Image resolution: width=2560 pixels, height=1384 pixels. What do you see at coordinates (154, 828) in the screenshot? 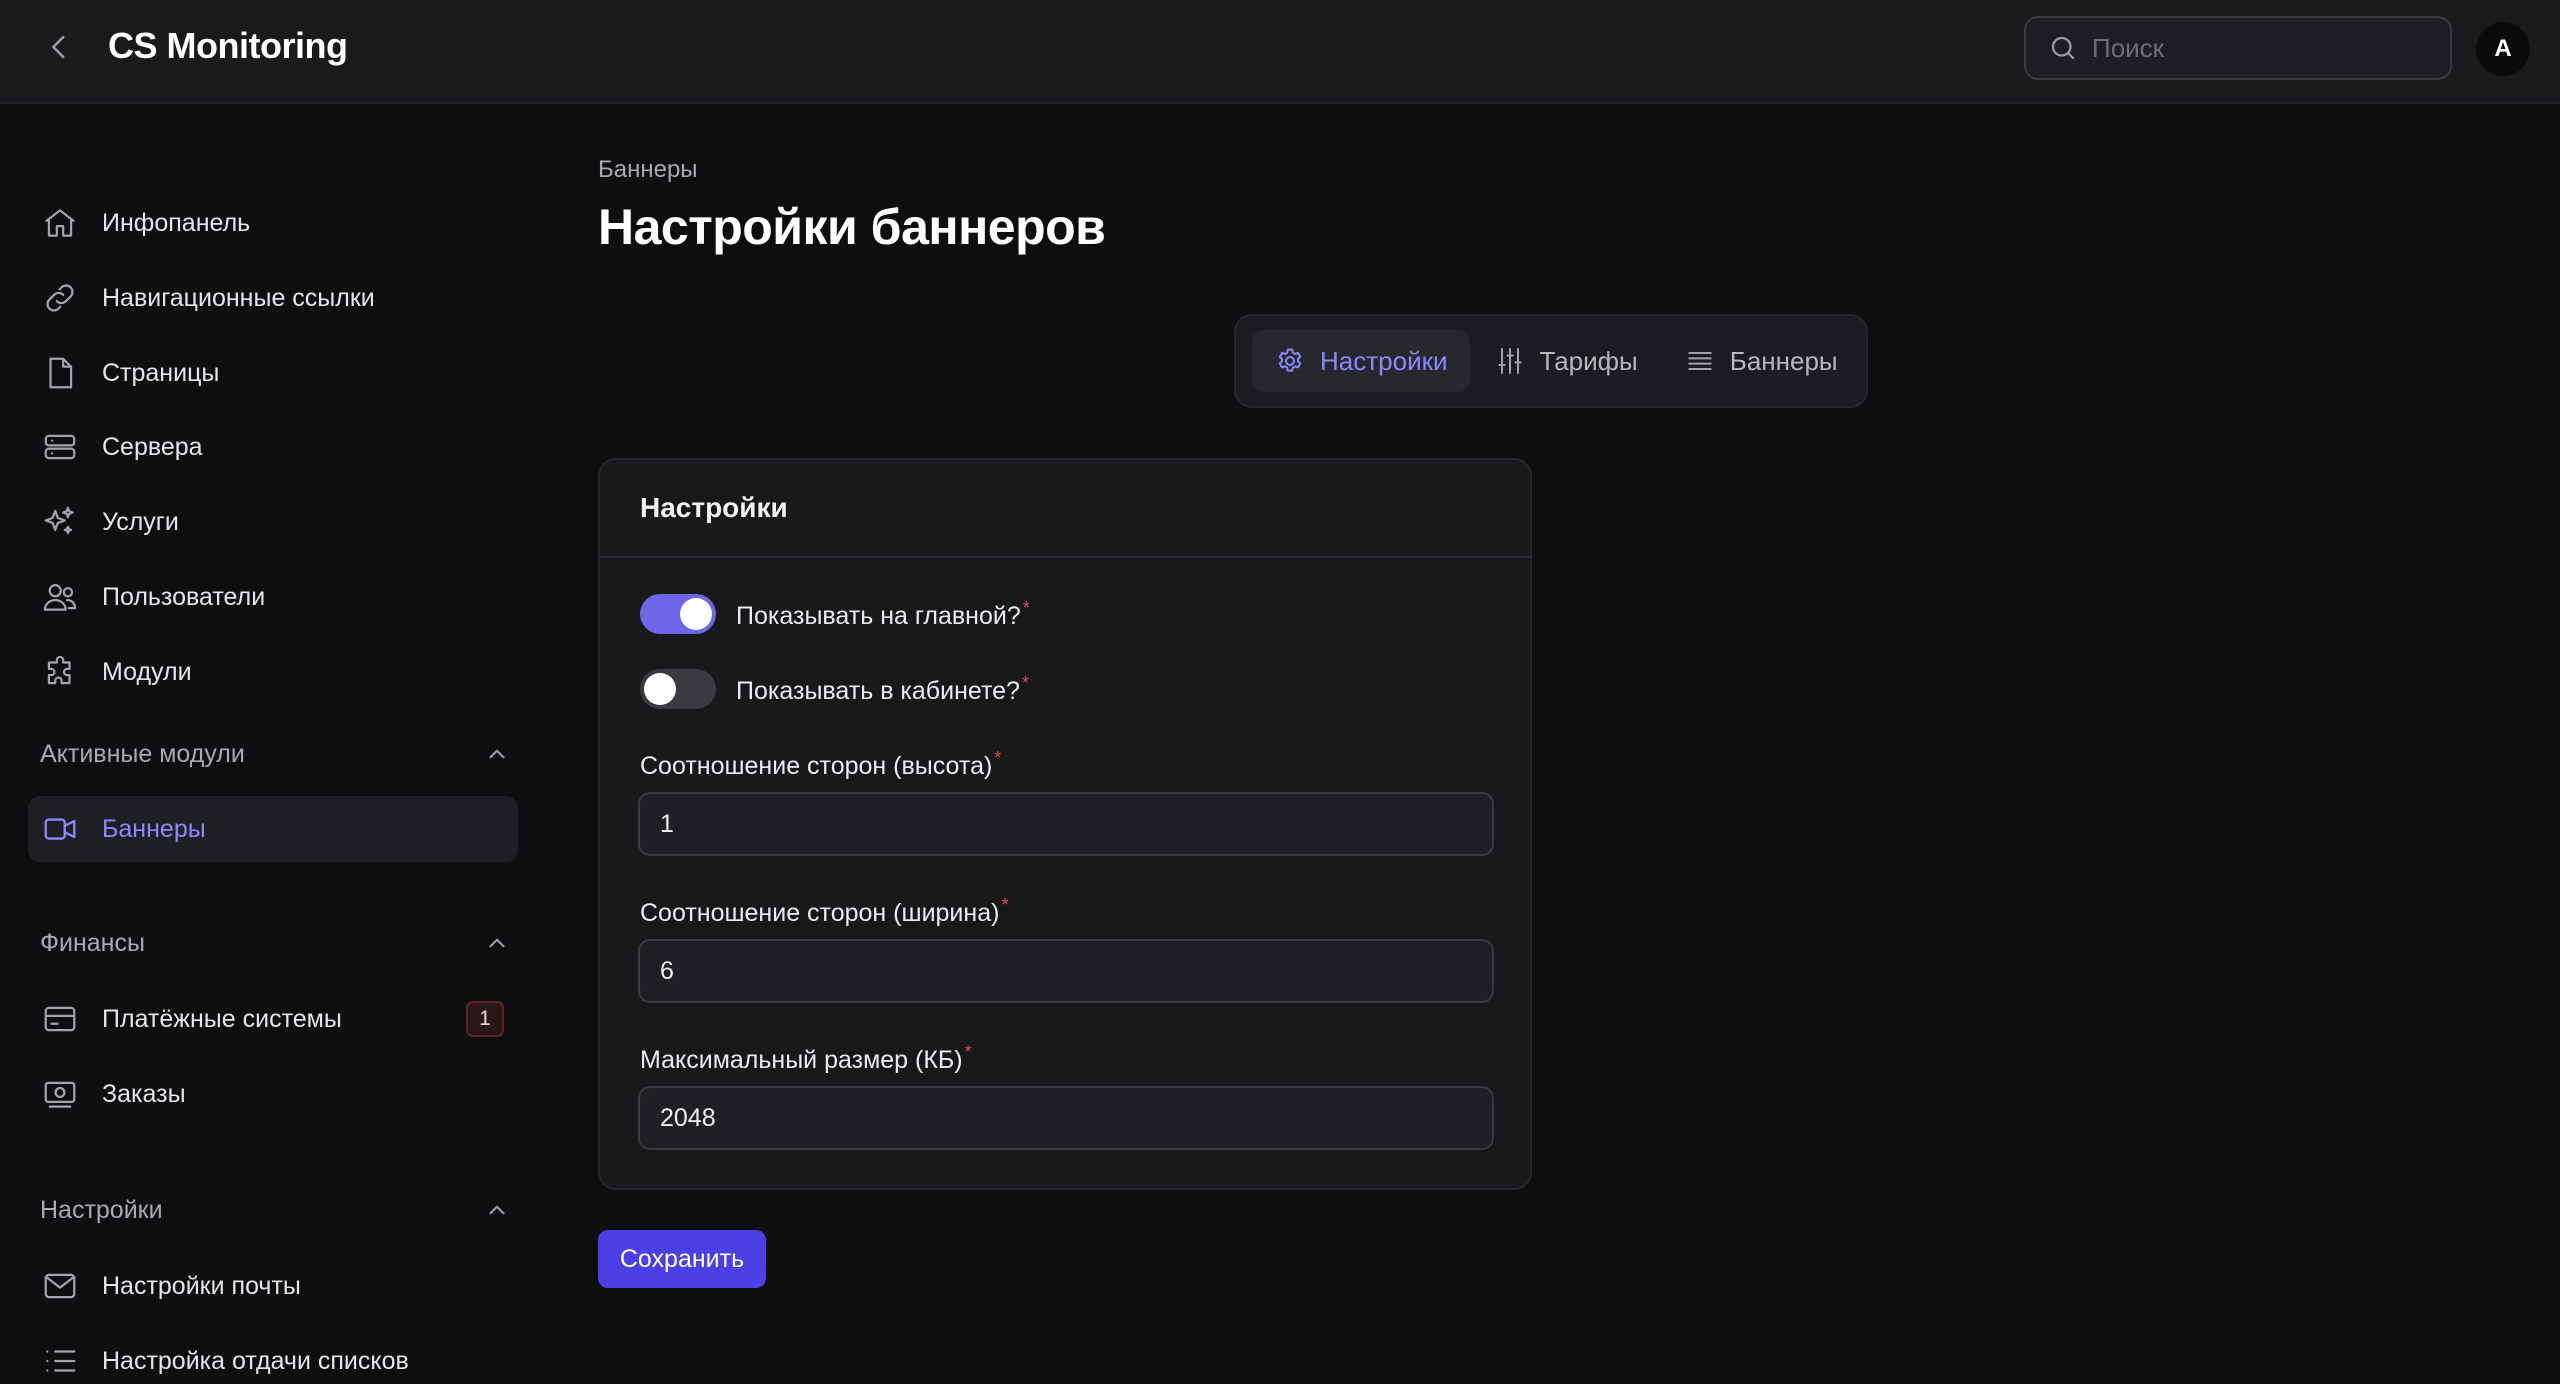
I see `sidebar-item-label: Баннеры` at bounding box center [154, 828].